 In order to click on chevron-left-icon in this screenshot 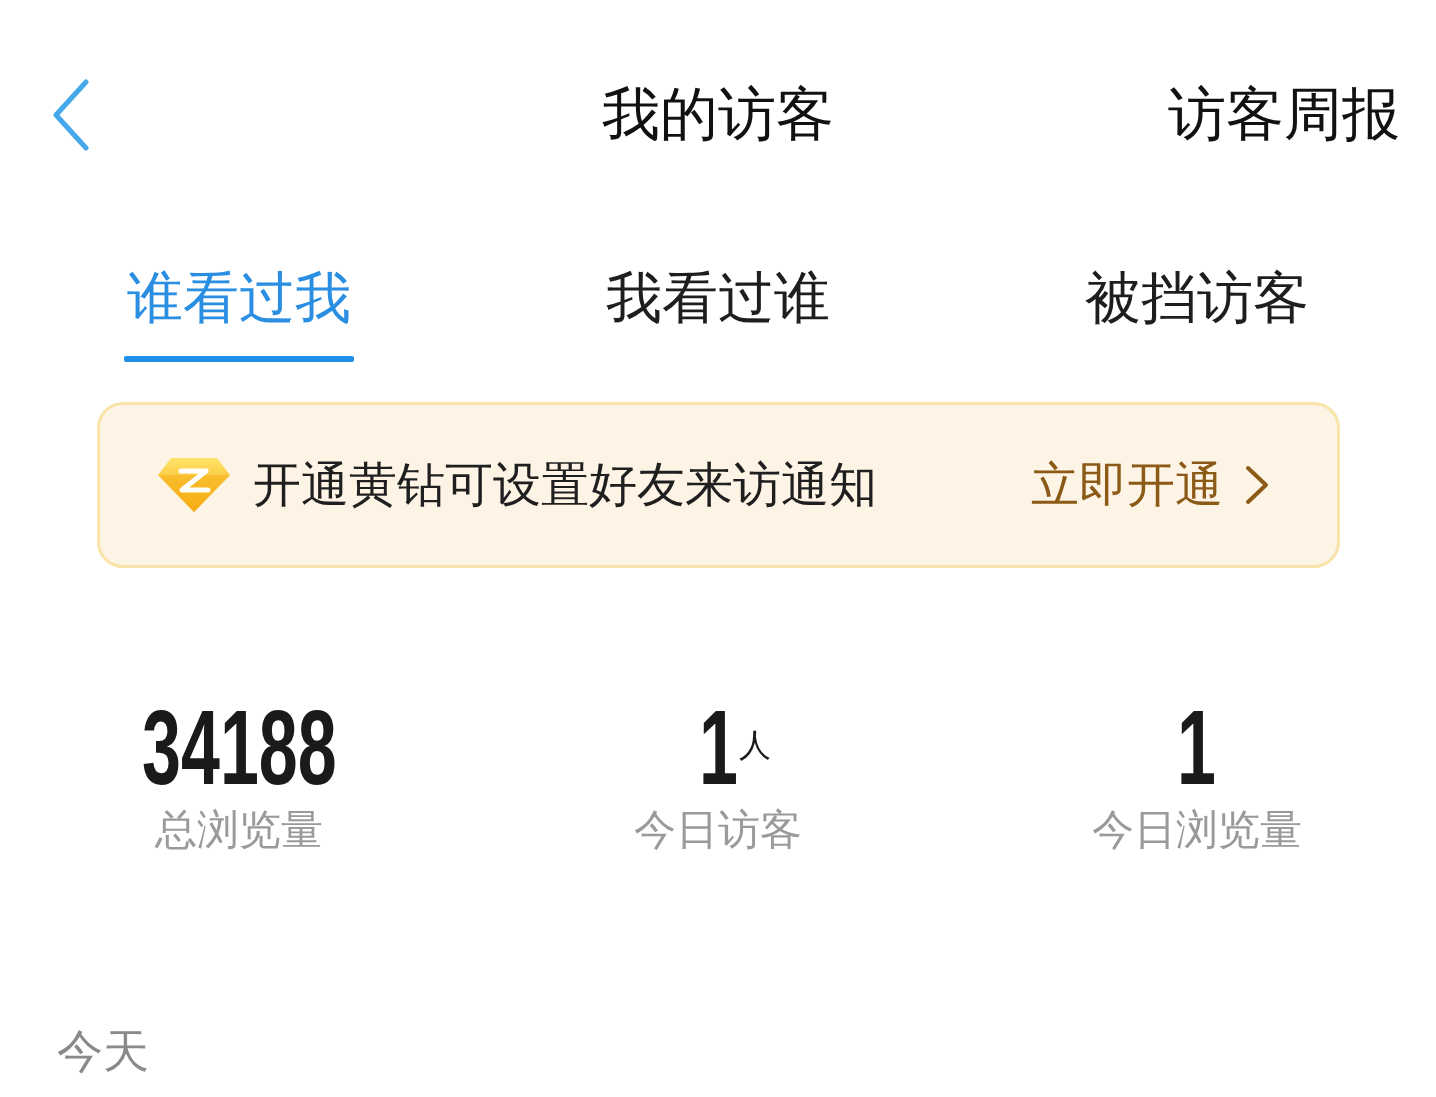, I will do `click(71, 115)`.